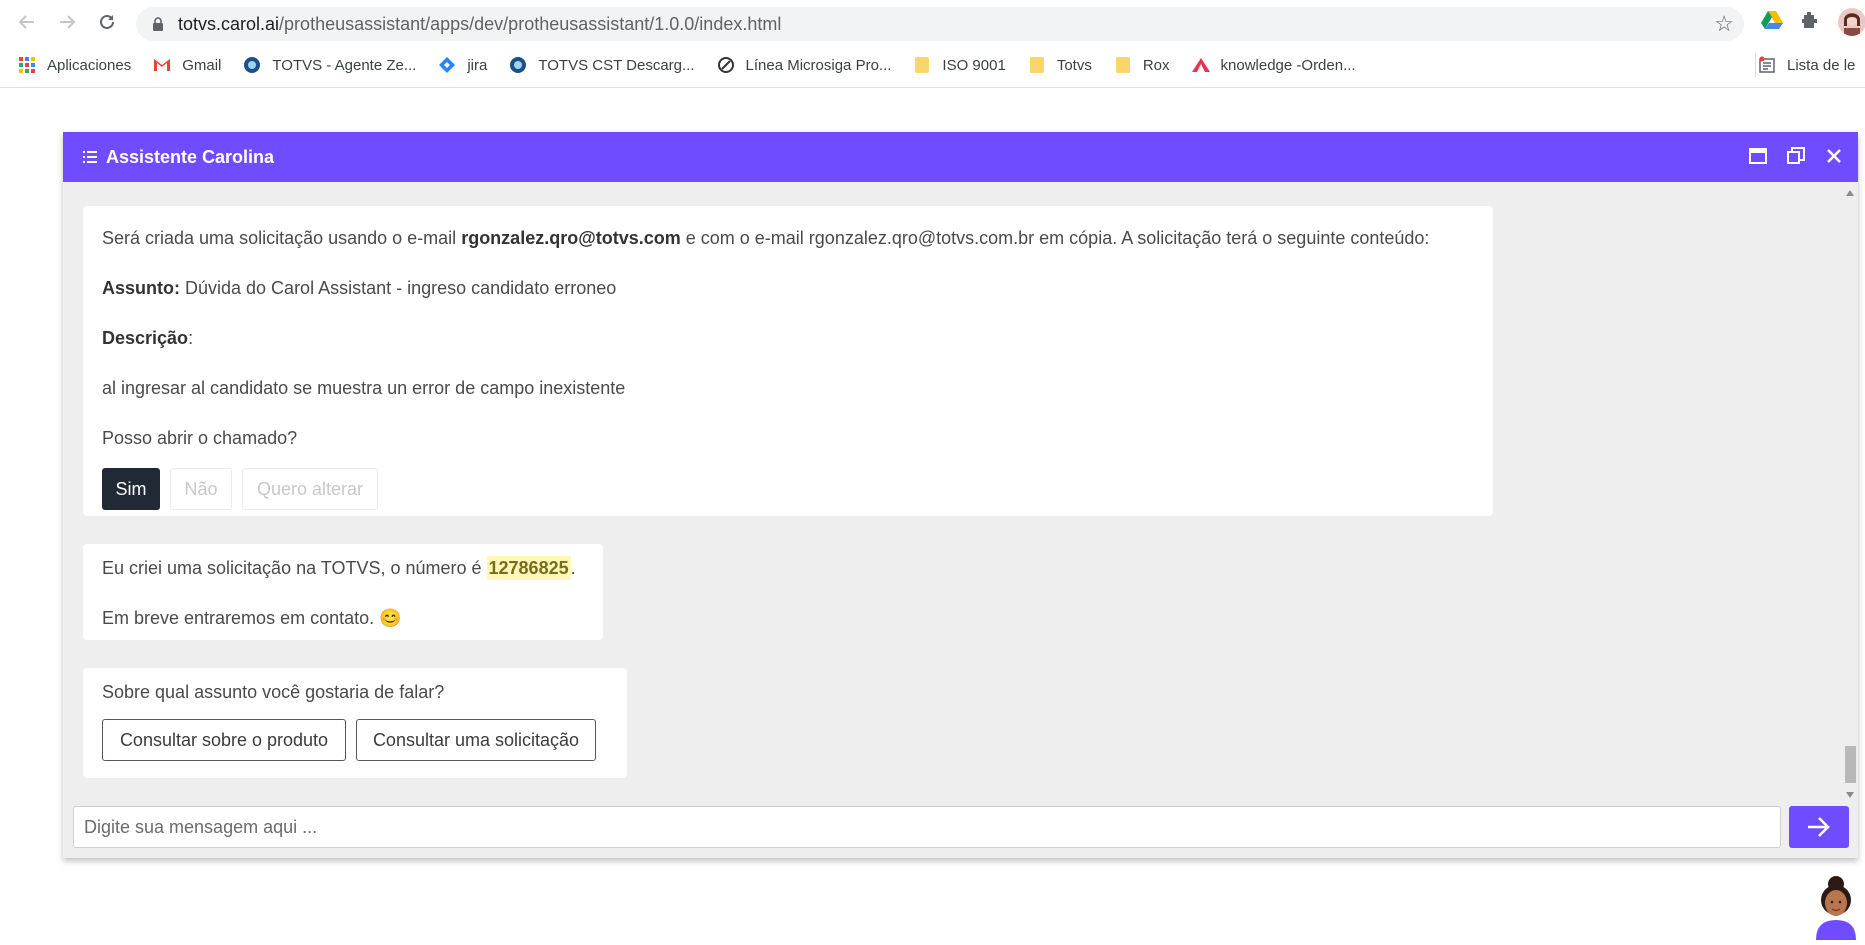  I want to click on restore-window-icon, so click(1796, 156).